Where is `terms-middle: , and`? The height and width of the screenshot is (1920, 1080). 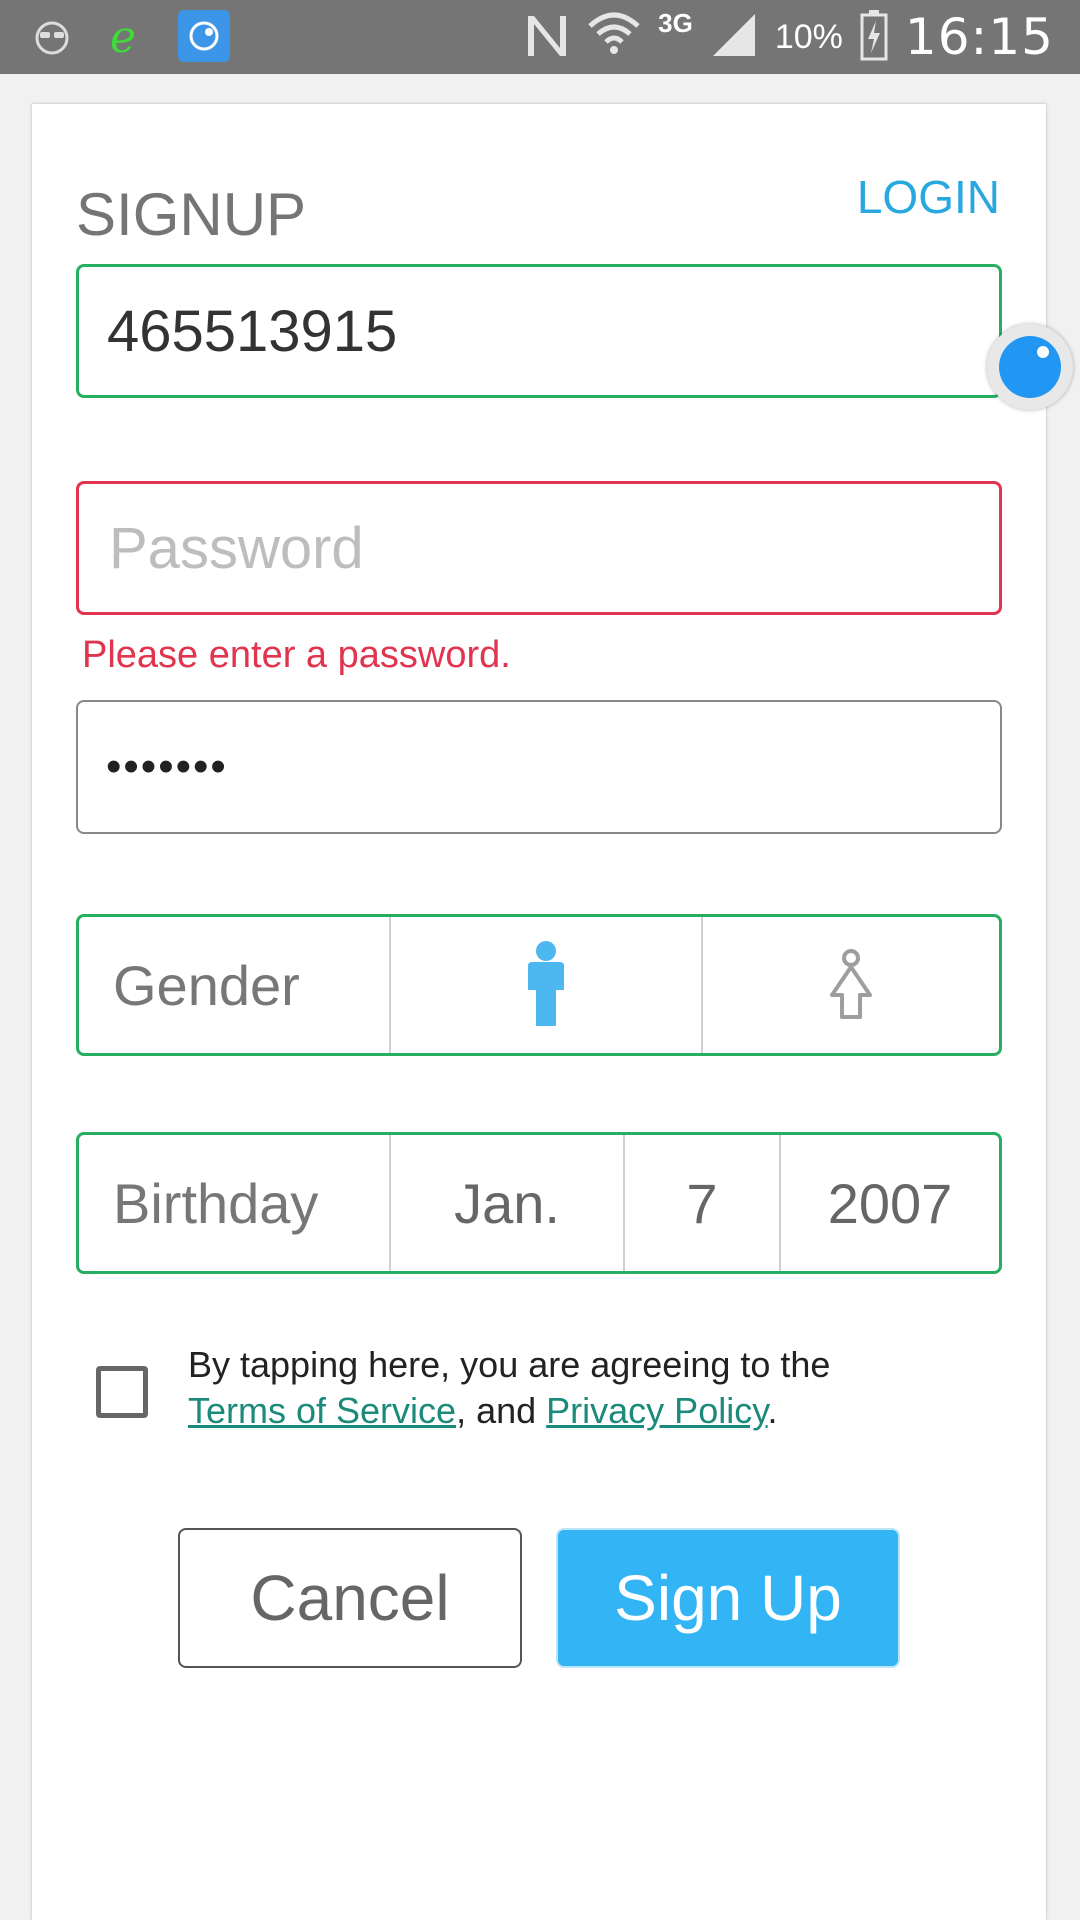
terms-middle: , and is located at coordinates (501, 1410).